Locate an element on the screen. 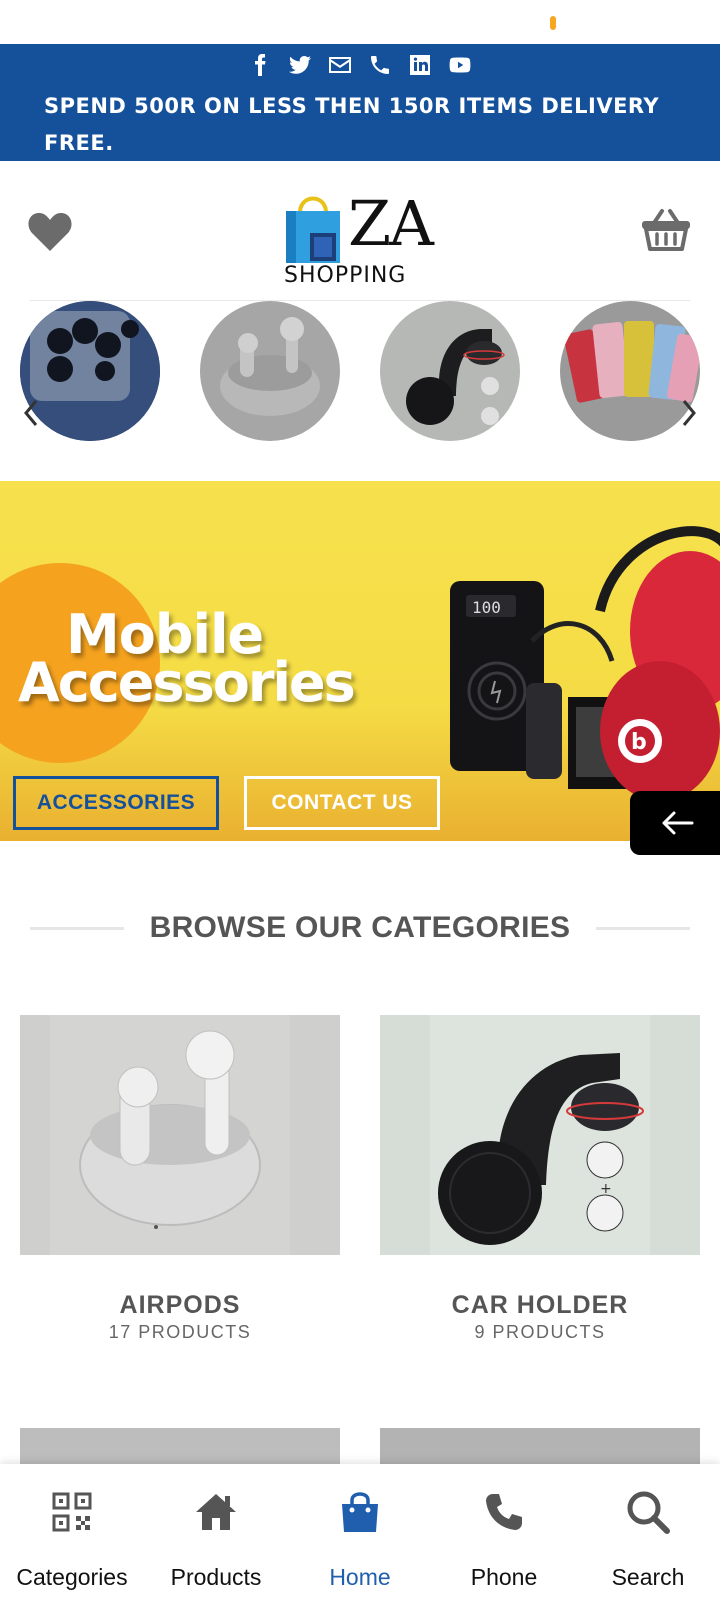 The width and height of the screenshot is (720, 1600). header: ZA SHOPPING is located at coordinates (360, 231).